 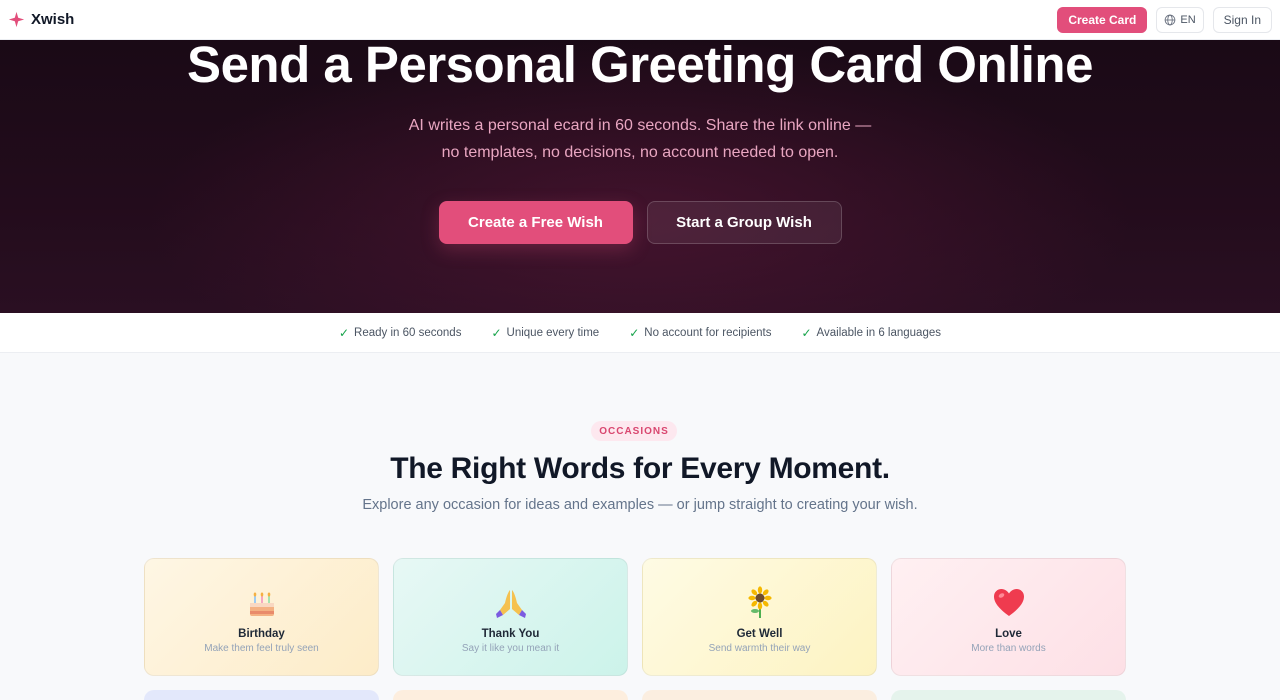 I want to click on brand: Xwish, so click(x=41, y=19).